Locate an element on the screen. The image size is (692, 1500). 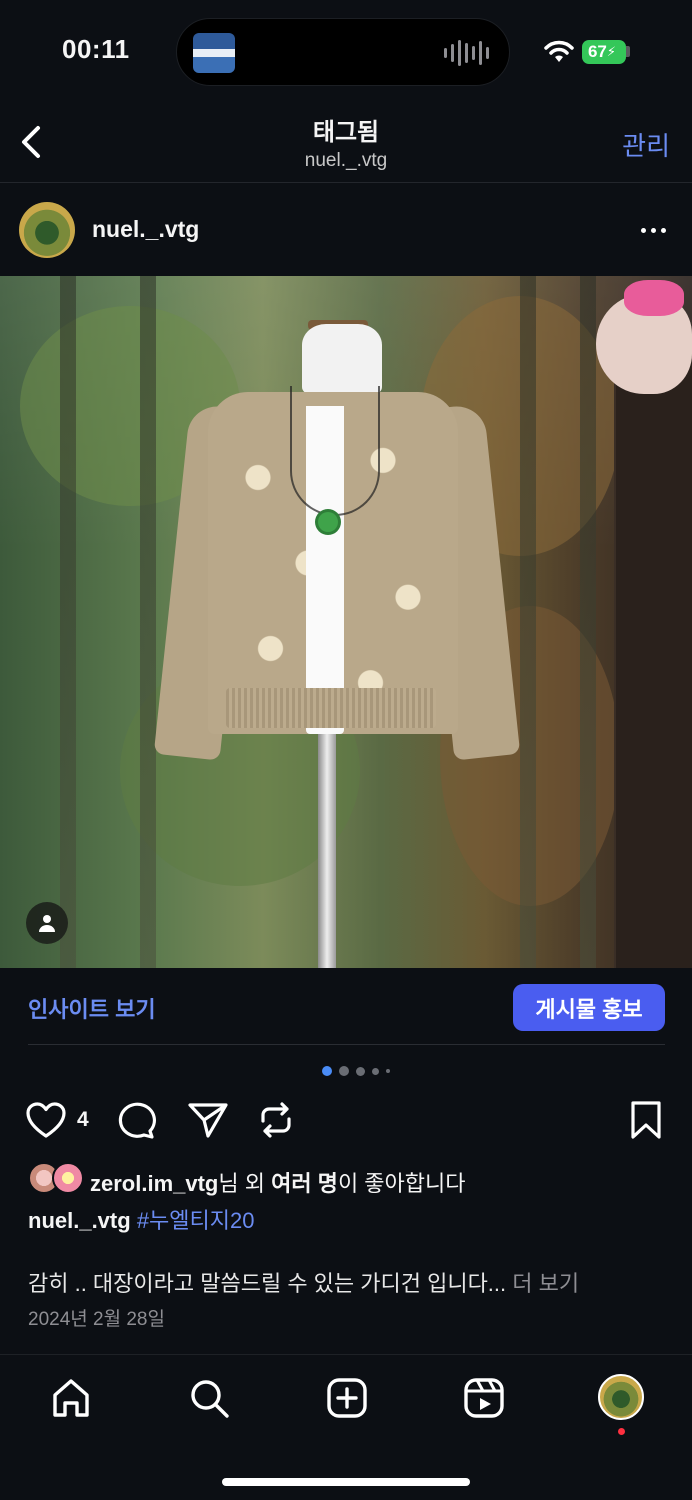
likes-suffix-2: 이 좋아합니다 is located at coordinates (401, 1183).